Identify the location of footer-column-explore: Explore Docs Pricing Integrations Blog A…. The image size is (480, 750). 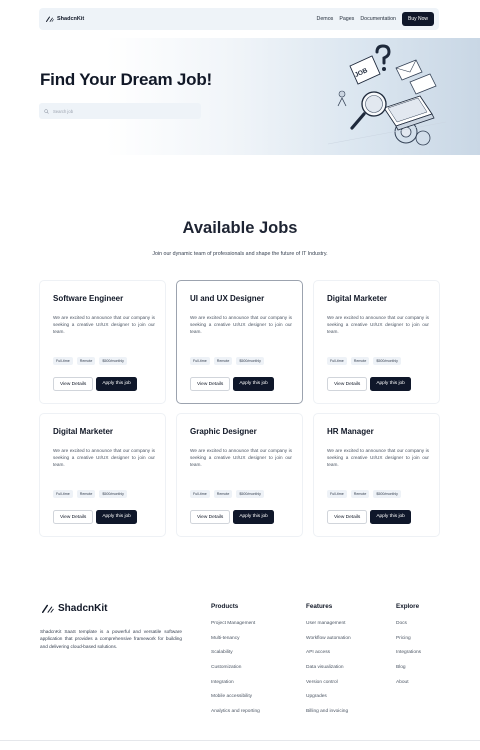
(408, 648).